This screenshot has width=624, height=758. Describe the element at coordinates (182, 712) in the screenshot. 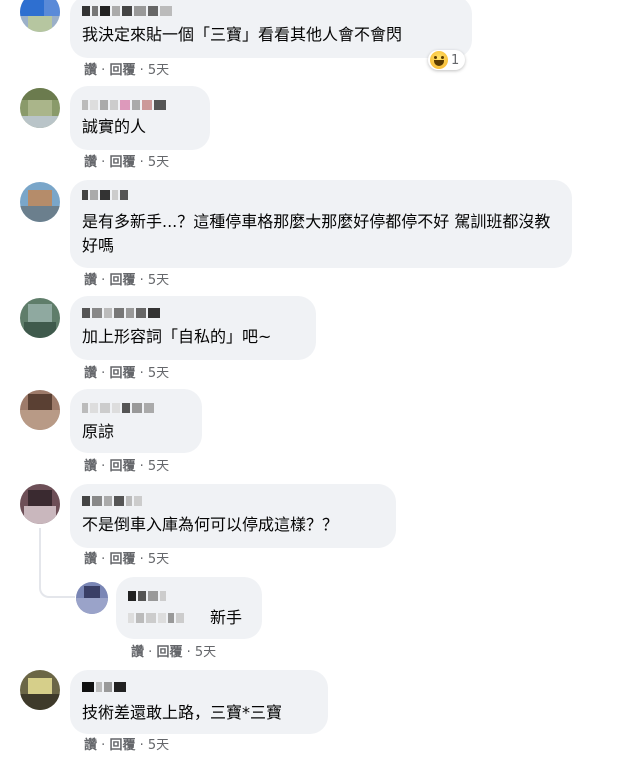

I see `comment-text: 技術差還敢上路，三寶*三寶` at that location.